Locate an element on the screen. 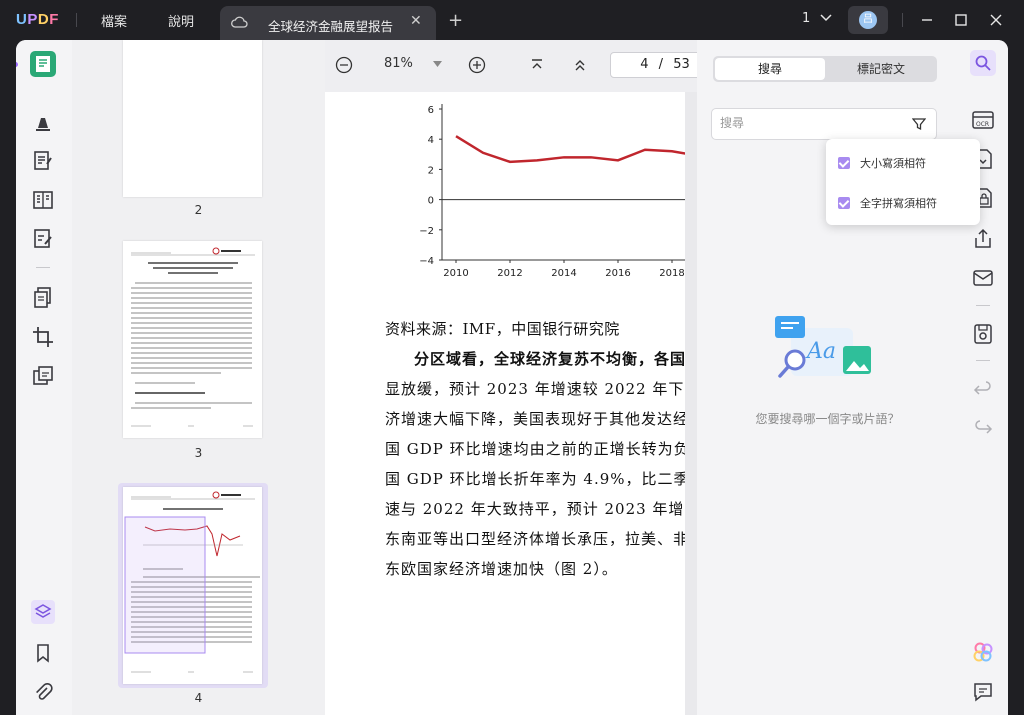  document-toolbar: 81% 4 / 53 is located at coordinates (511, 66).